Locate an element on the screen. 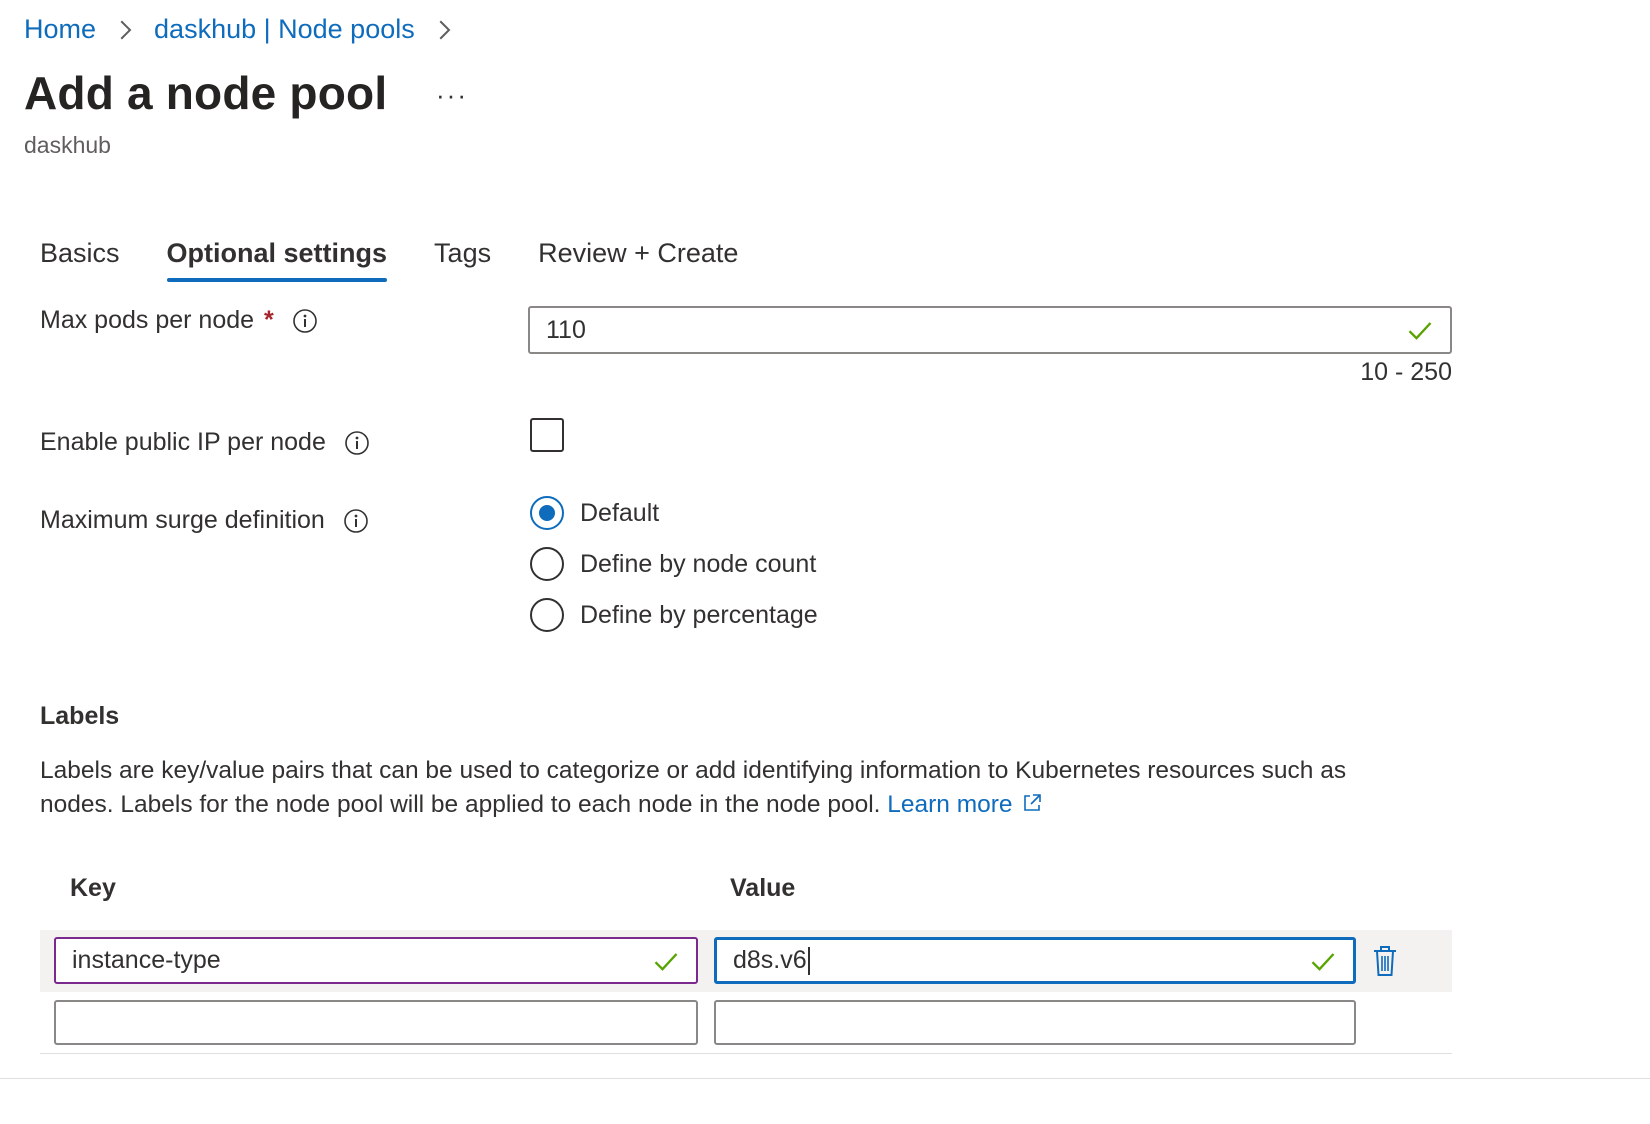 The height and width of the screenshot is (1124, 1650). text-cursor is located at coordinates (808, 960).